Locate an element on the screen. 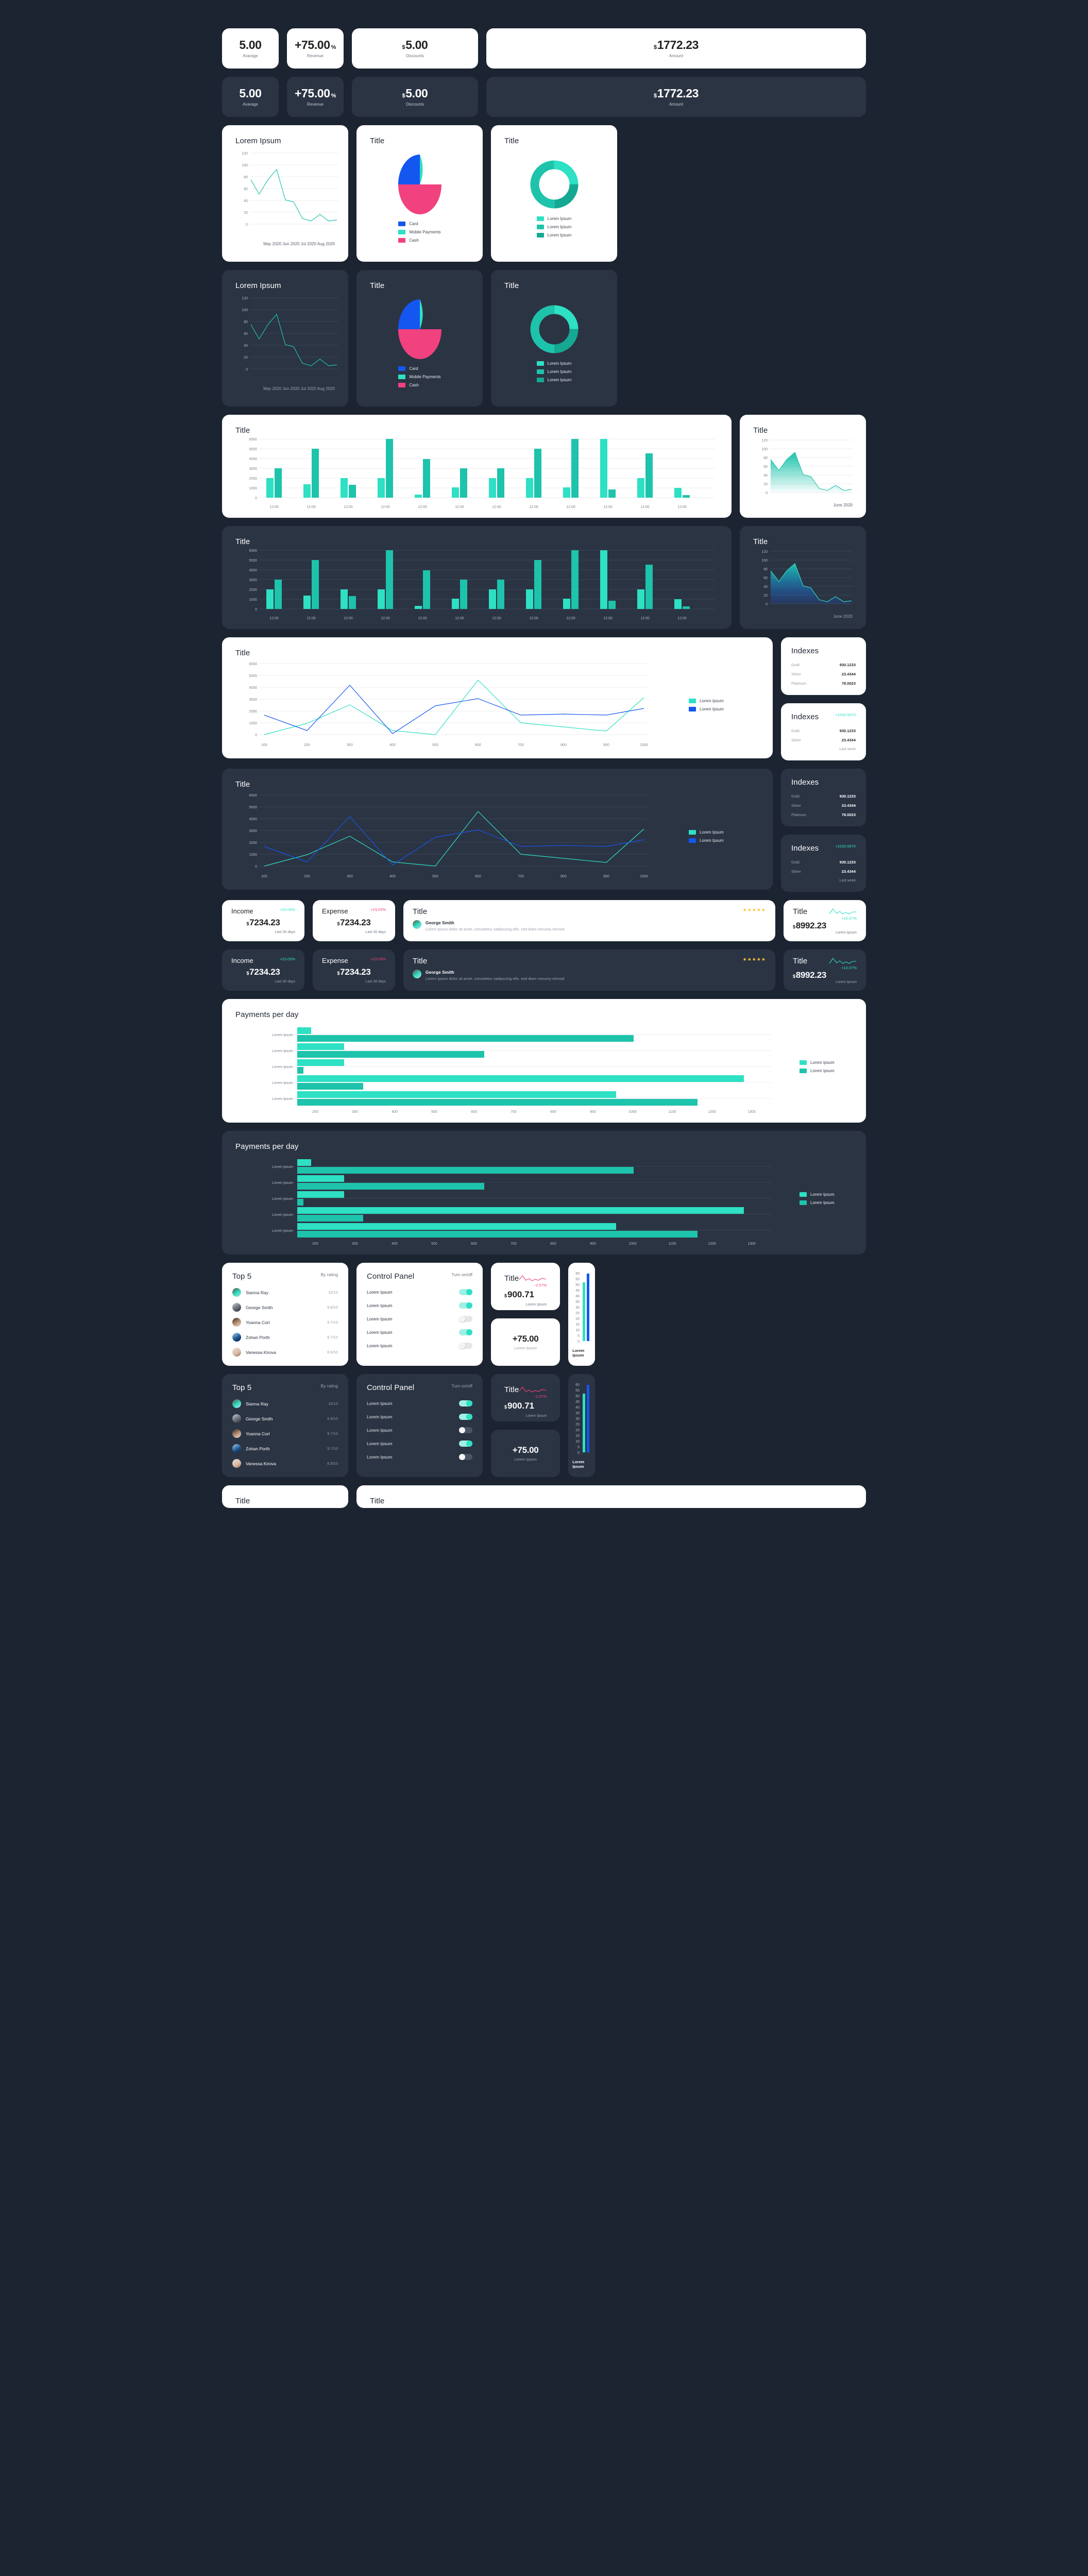 The height and width of the screenshot is (2576, 1088). income-card-dark: Income +23.03% $ 7234.23 Last 30 days is located at coordinates (263, 970).